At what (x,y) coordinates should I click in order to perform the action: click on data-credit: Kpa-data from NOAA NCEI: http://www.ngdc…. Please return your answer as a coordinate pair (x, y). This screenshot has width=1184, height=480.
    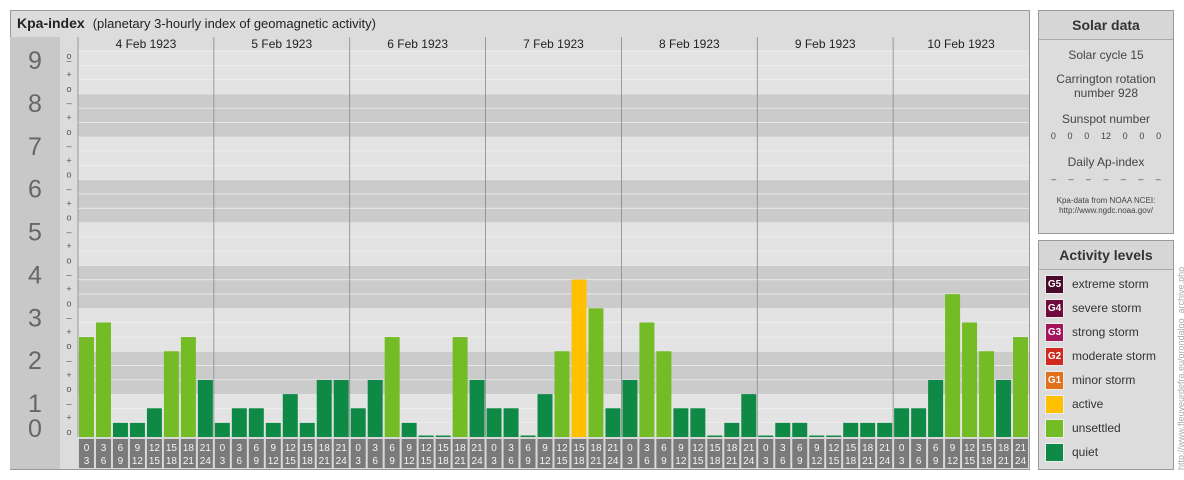
    Looking at the image, I should click on (1106, 206).